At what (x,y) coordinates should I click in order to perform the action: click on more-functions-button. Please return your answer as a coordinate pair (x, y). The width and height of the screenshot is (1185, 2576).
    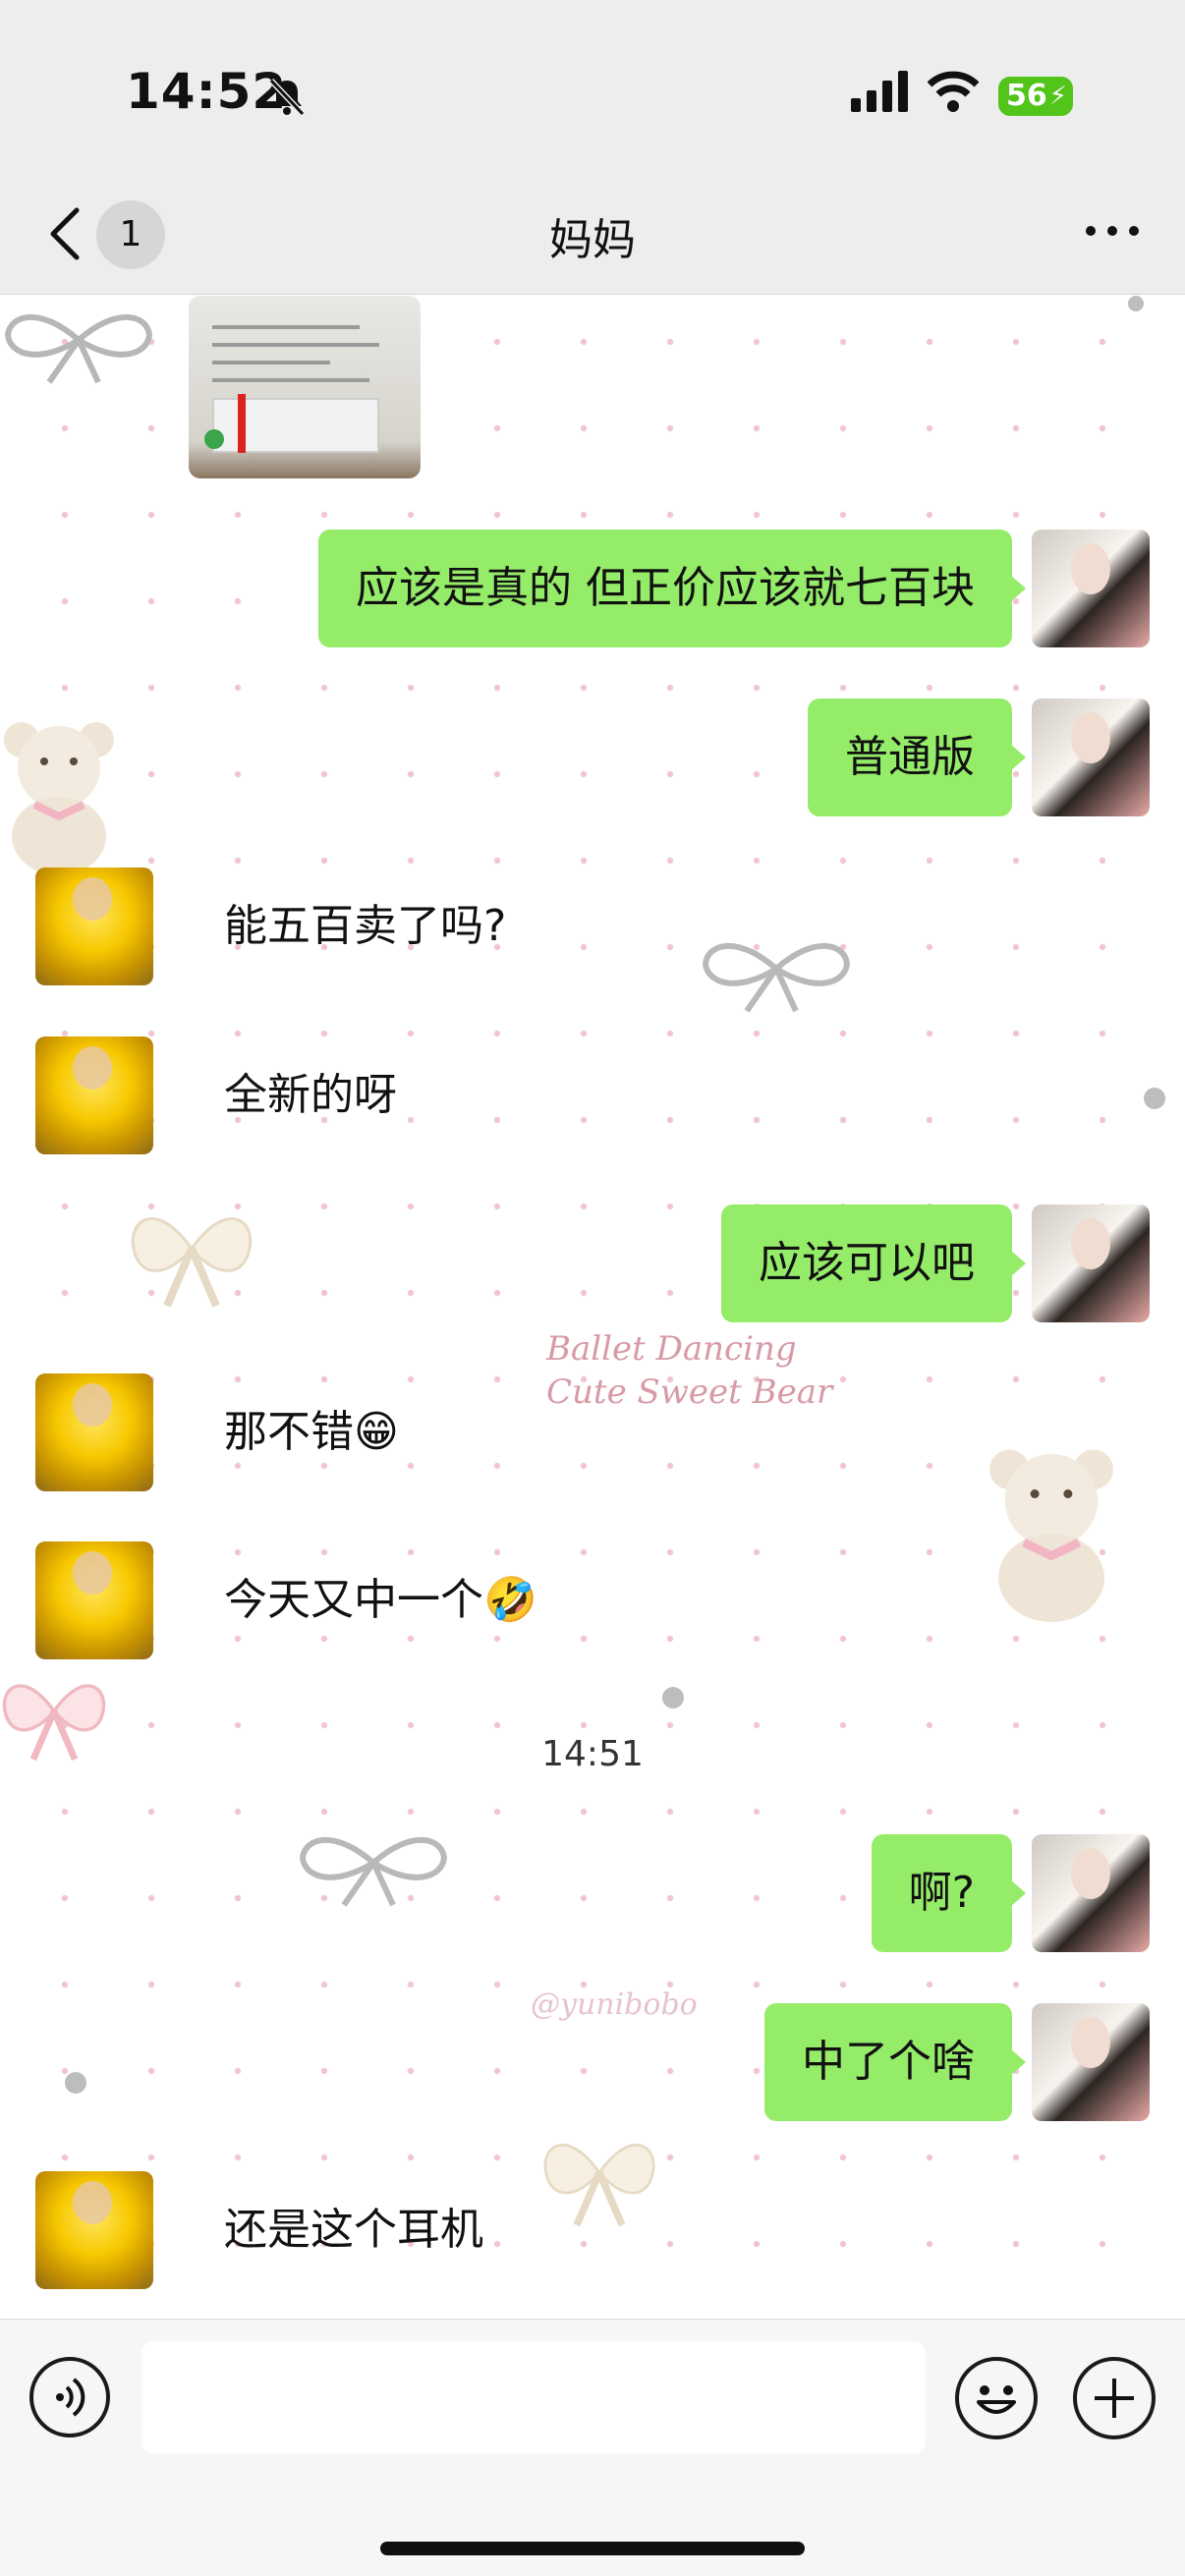
    Looking at the image, I should click on (1115, 2398).